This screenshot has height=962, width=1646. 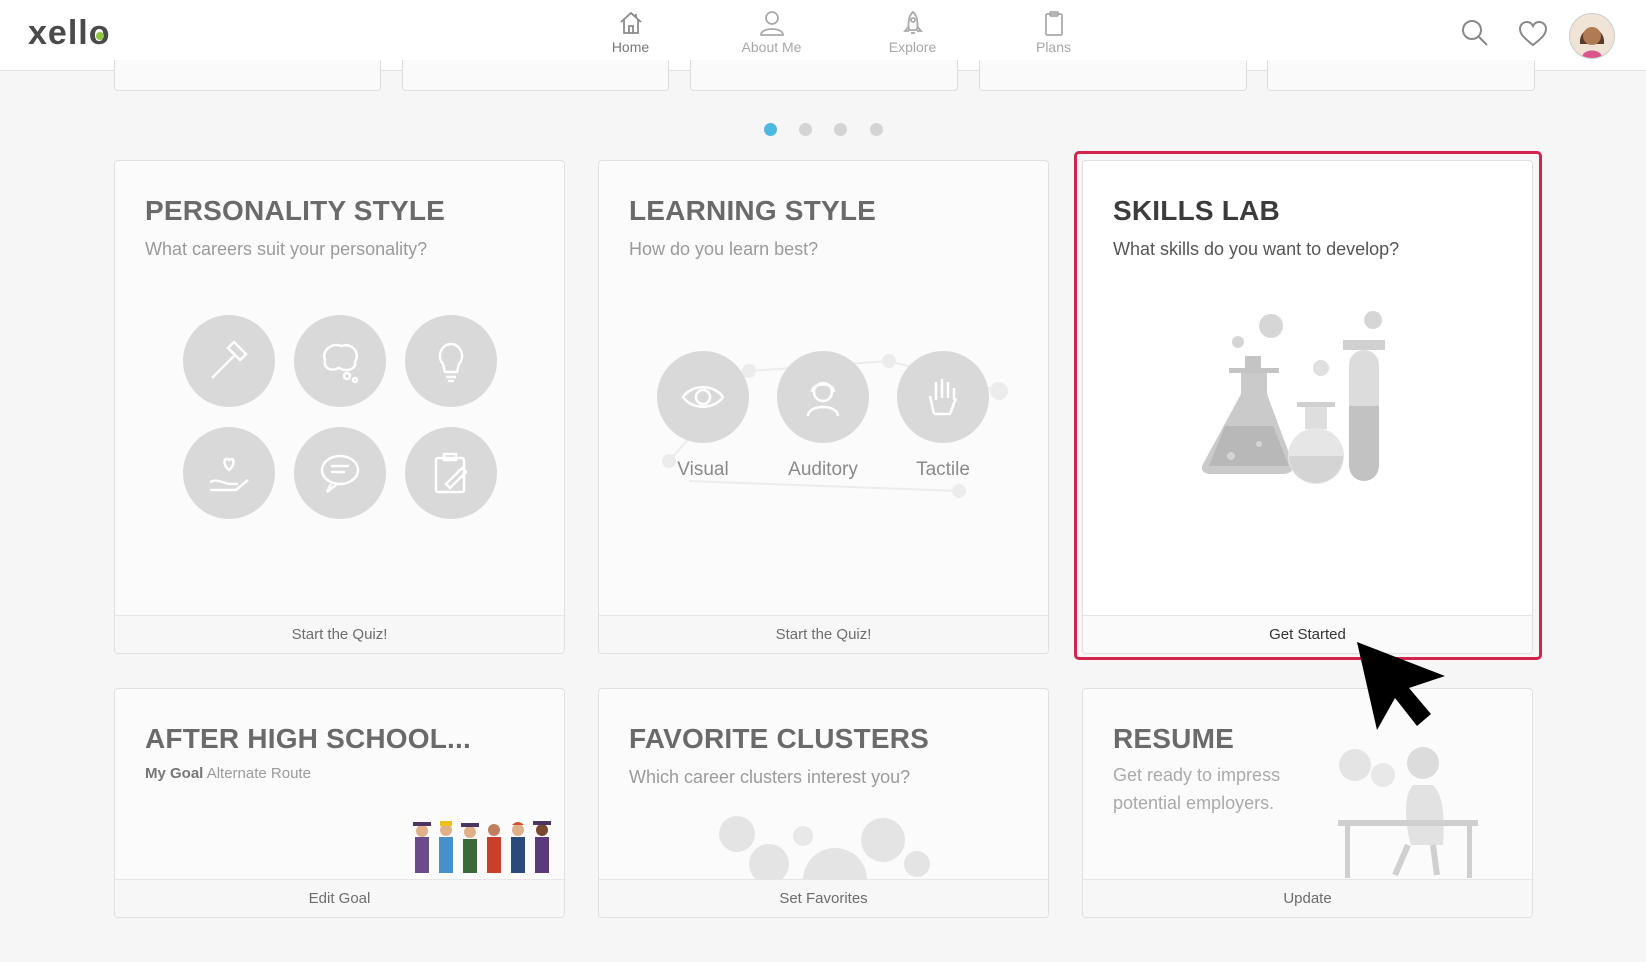 What do you see at coordinates (1408, 812) in the screenshot?
I see `resume-person-illustration` at bounding box center [1408, 812].